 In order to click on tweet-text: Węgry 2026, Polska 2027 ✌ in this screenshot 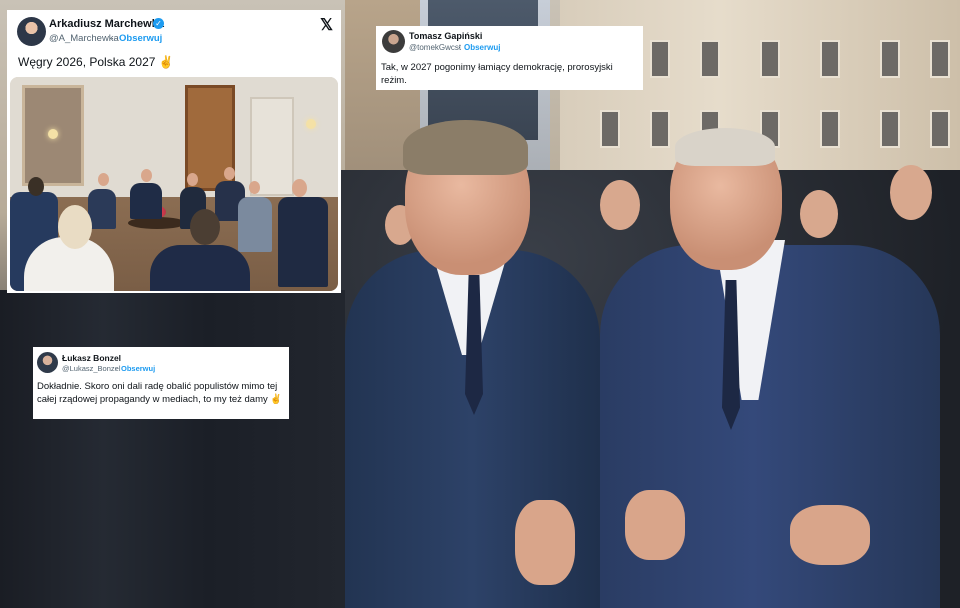, I will do `click(96, 62)`.